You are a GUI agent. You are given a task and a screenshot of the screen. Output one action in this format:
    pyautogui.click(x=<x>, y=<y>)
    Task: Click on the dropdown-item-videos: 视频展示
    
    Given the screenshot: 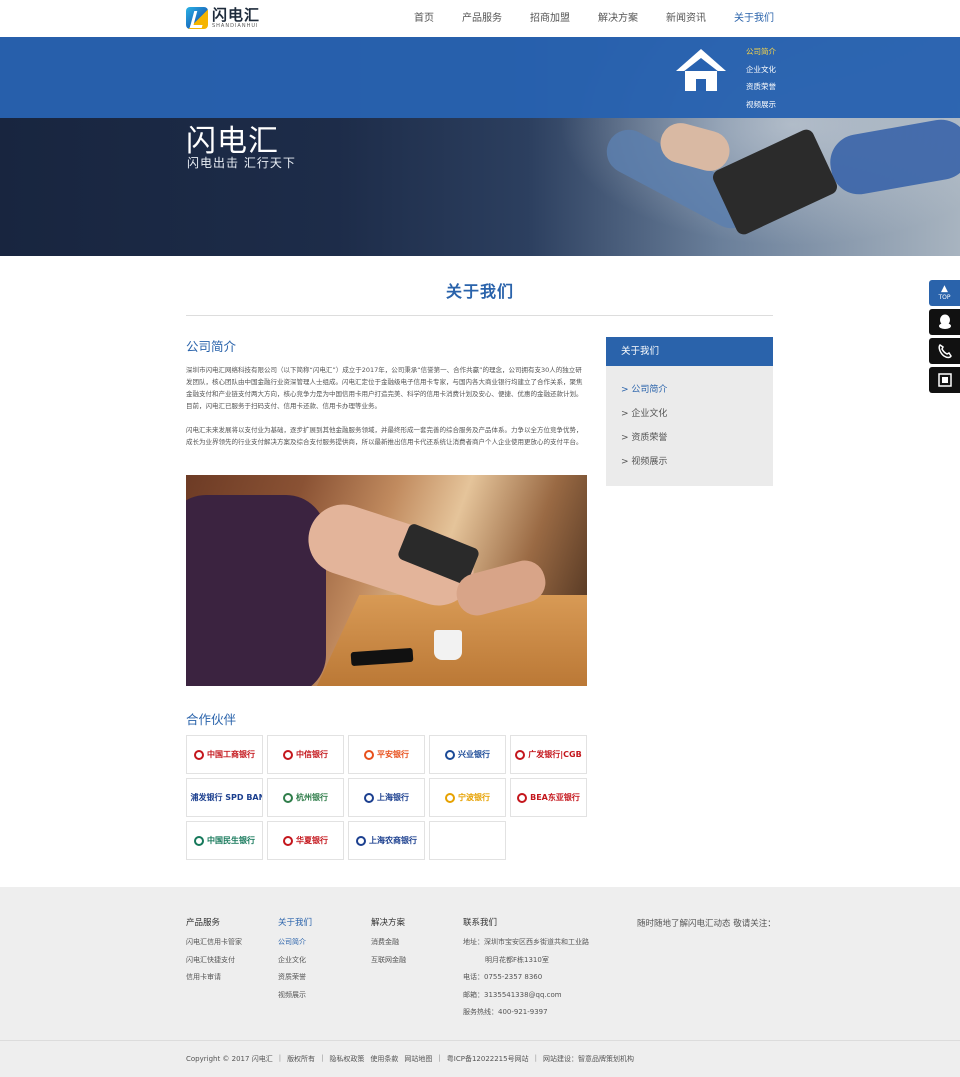 What is the action you would take?
    pyautogui.click(x=761, y=107)
    